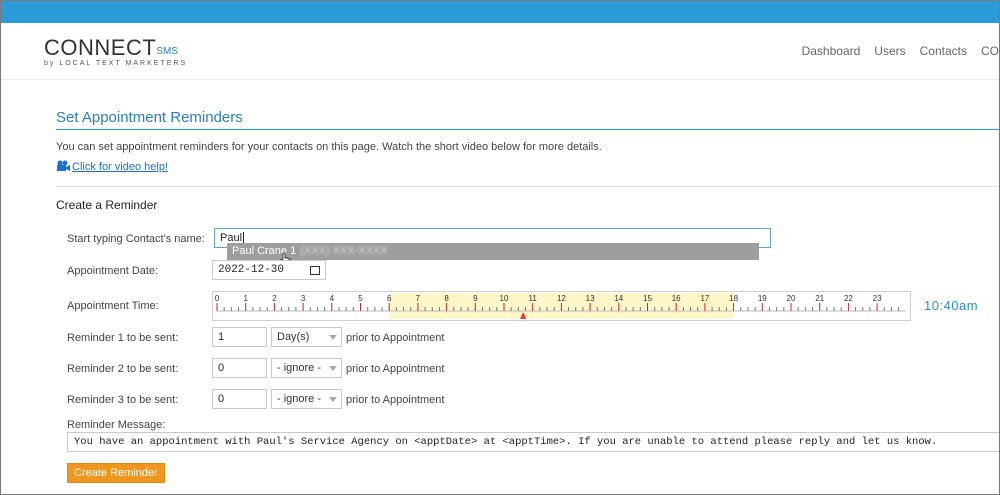  Describe the element at coordinates (116, 63) in the screenshot. I see `logo-tagline: by LOCAL TEXT MARKETERS` at that location.